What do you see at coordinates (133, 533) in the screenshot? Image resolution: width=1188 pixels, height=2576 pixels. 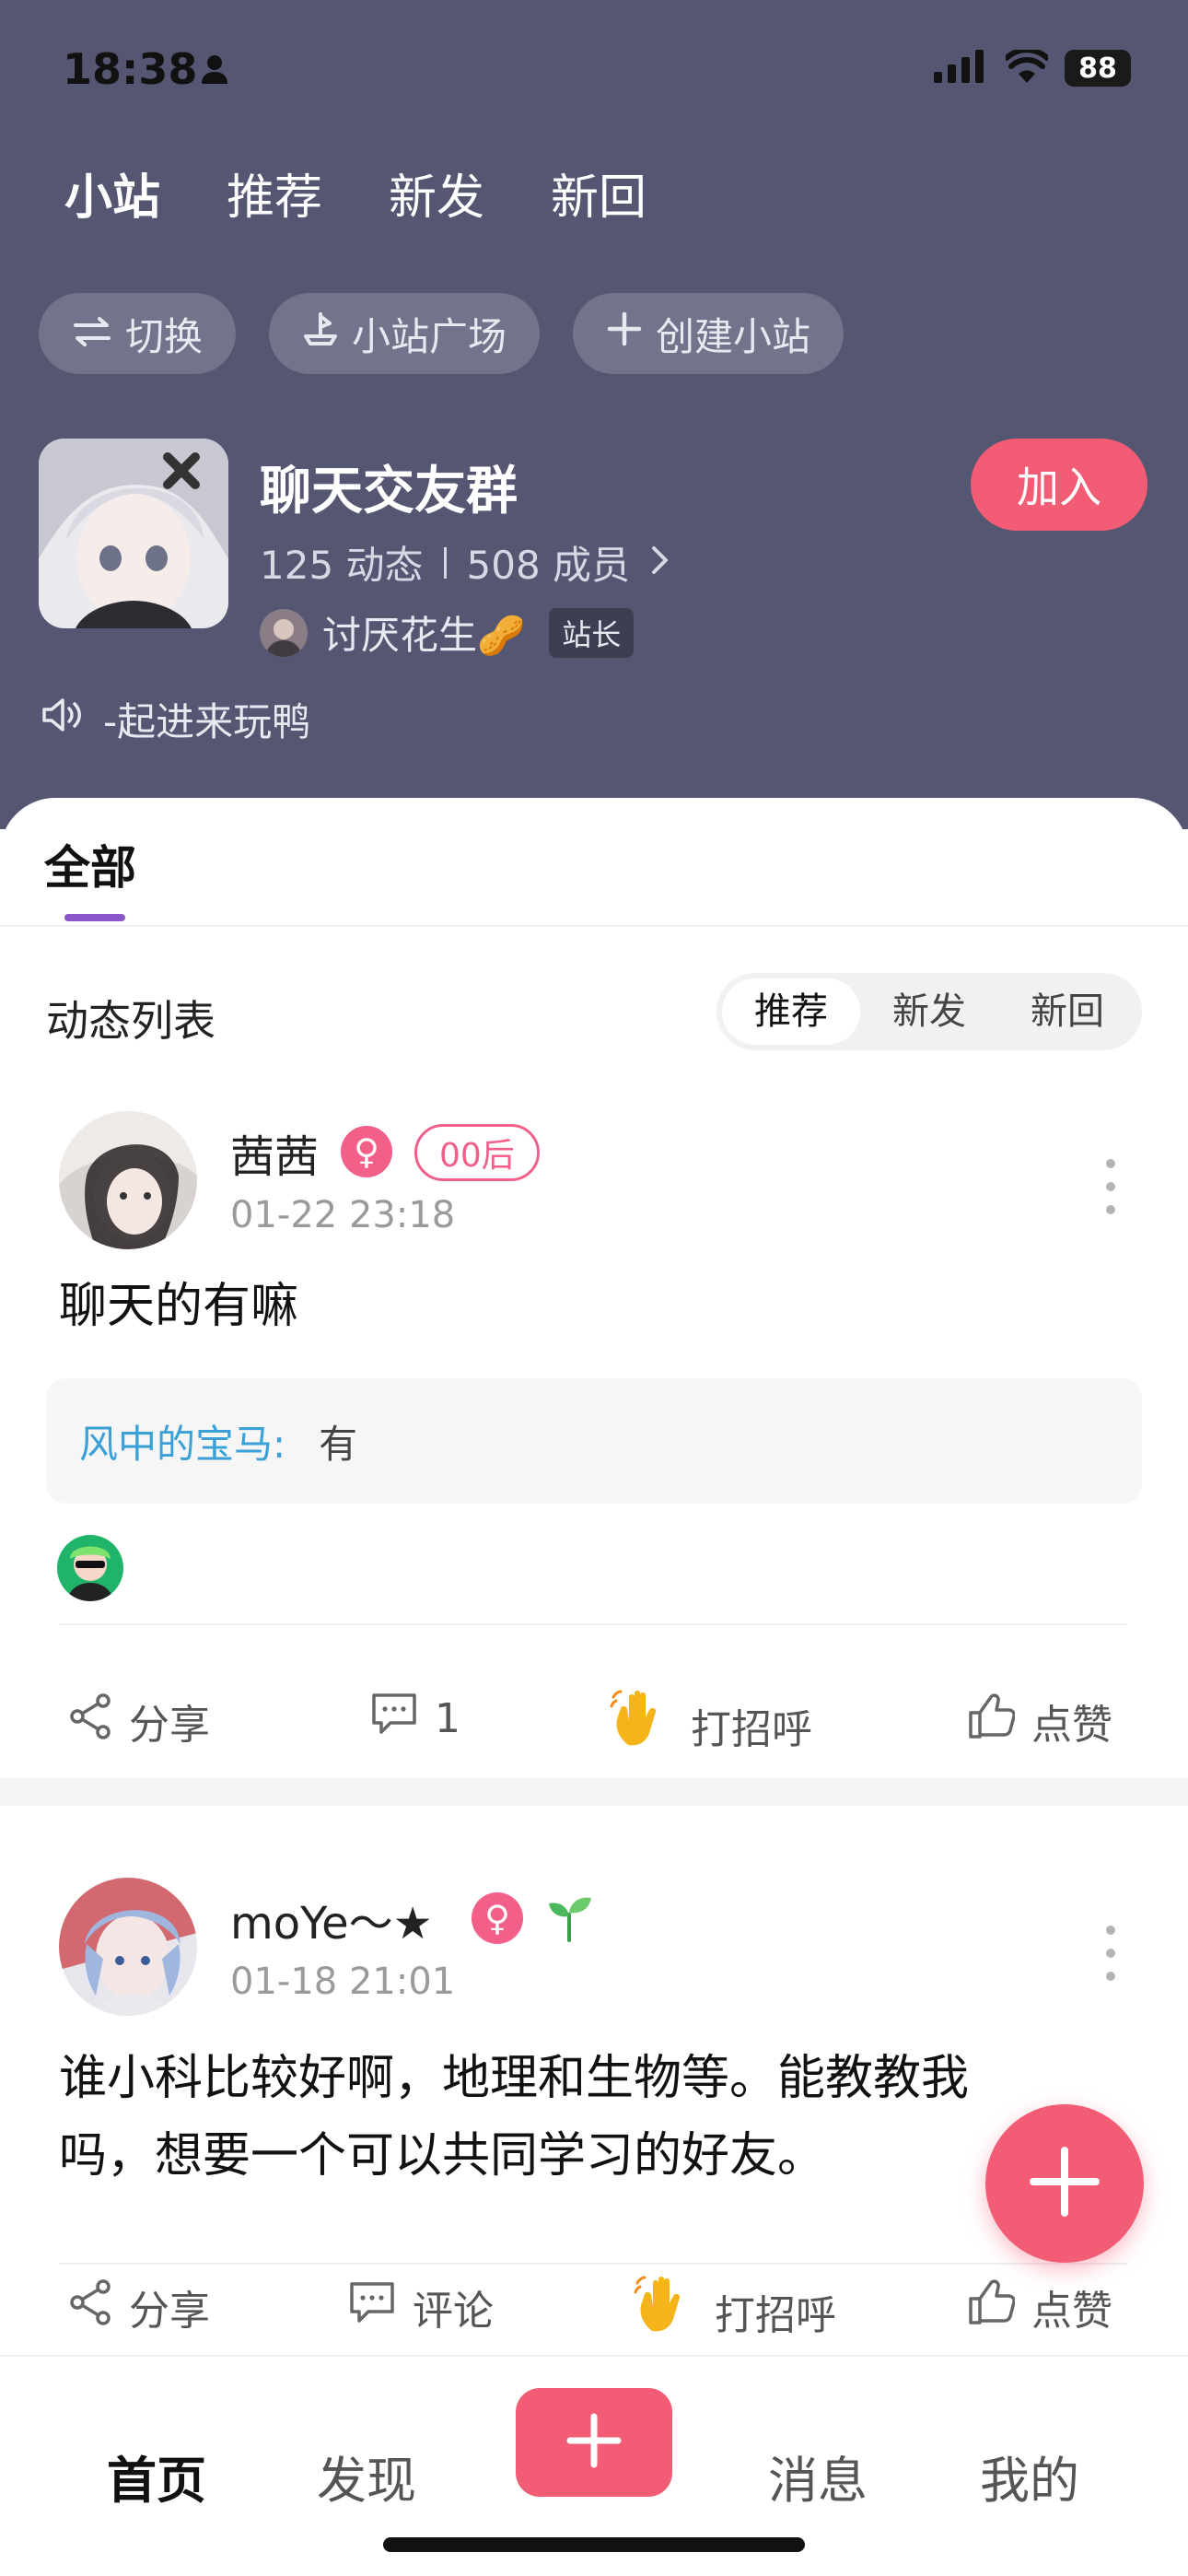 I see `group-avatar` at bounding box center [133, 533].